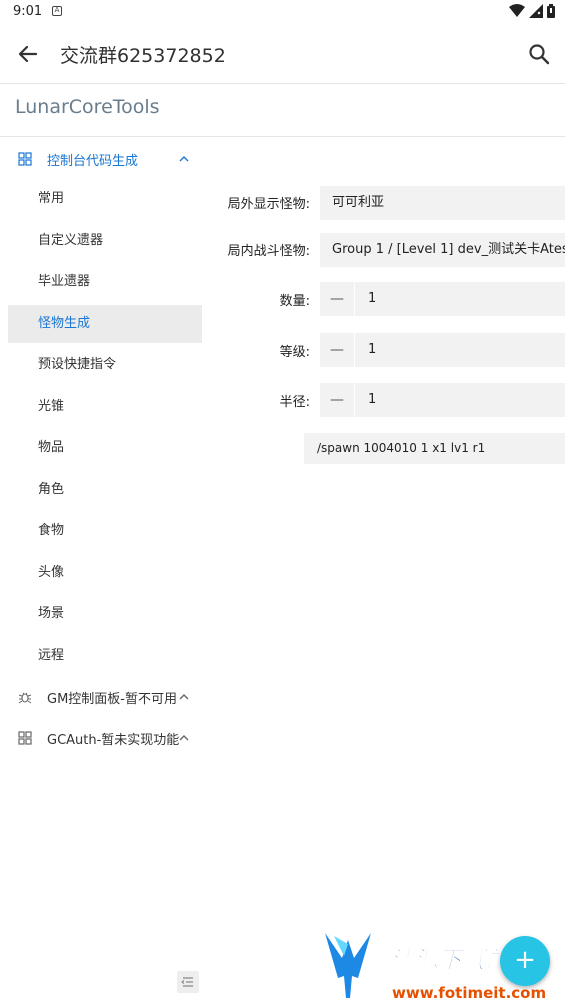 This screenshot has width=565, height=1004. I want to click on sidebar-item-graduate-relic: 毕业遗器, so click(105, 282).